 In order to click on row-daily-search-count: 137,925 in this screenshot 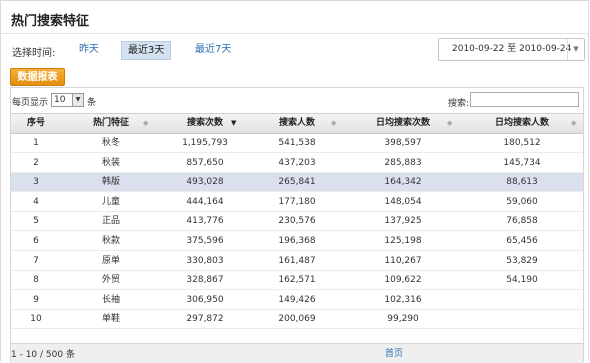, I will do `click(403, 221)`.